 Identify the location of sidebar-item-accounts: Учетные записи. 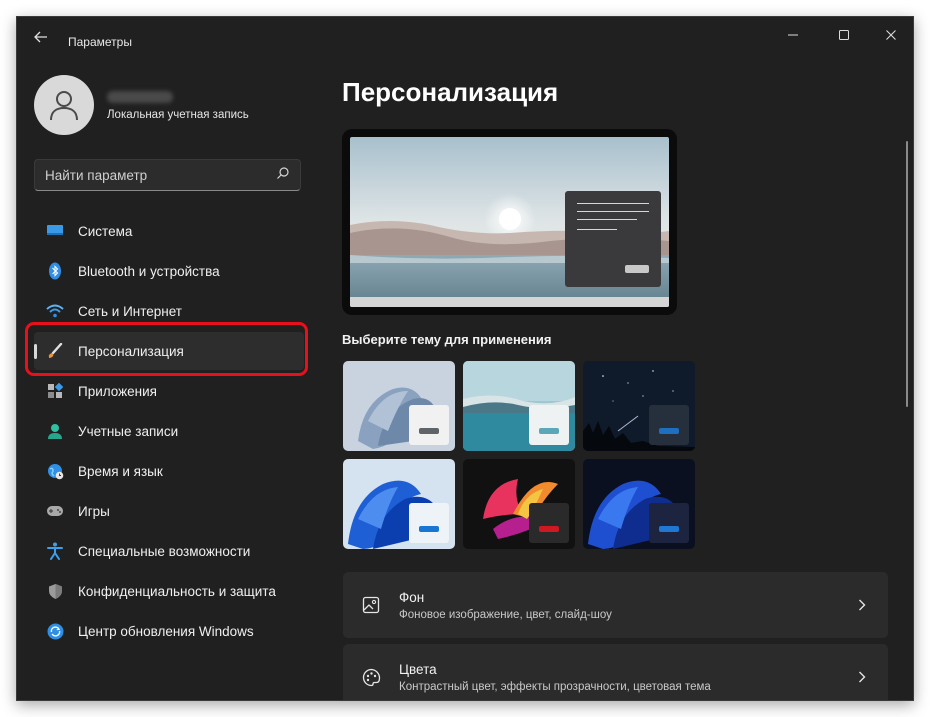
(169, 431).